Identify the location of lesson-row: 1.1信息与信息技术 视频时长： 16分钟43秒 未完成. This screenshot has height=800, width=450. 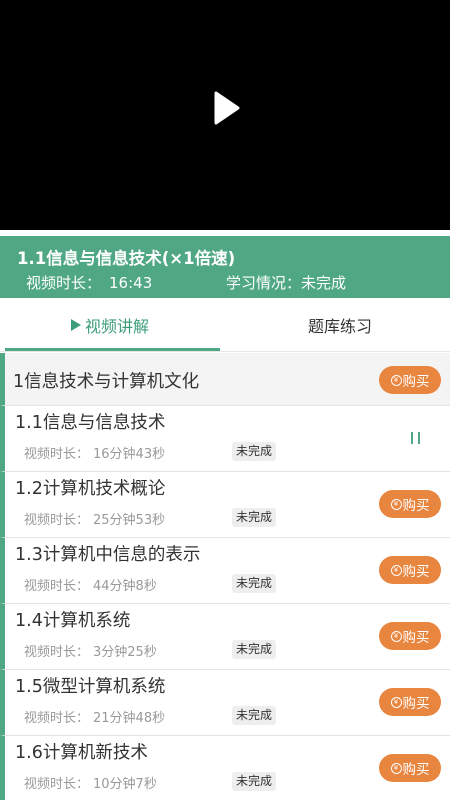
(225, 439).